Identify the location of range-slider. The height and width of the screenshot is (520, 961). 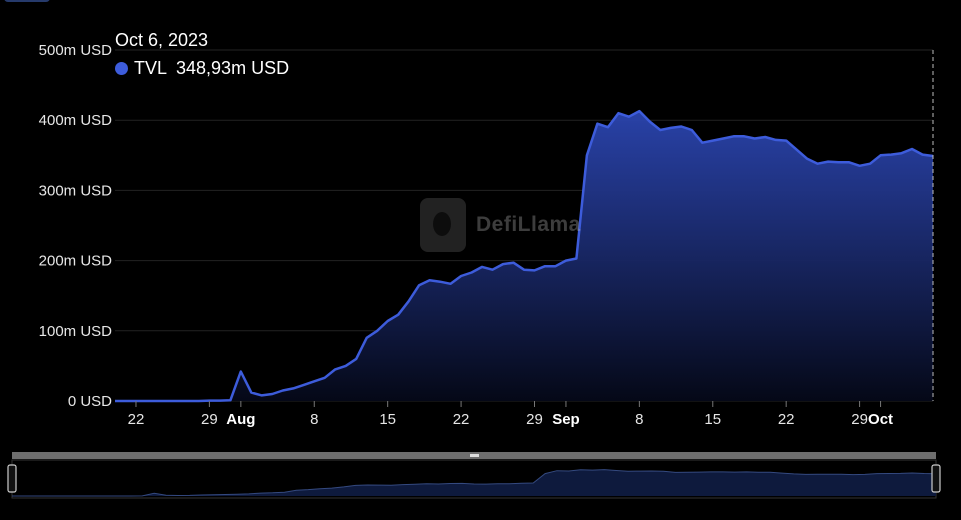
(474, 475).